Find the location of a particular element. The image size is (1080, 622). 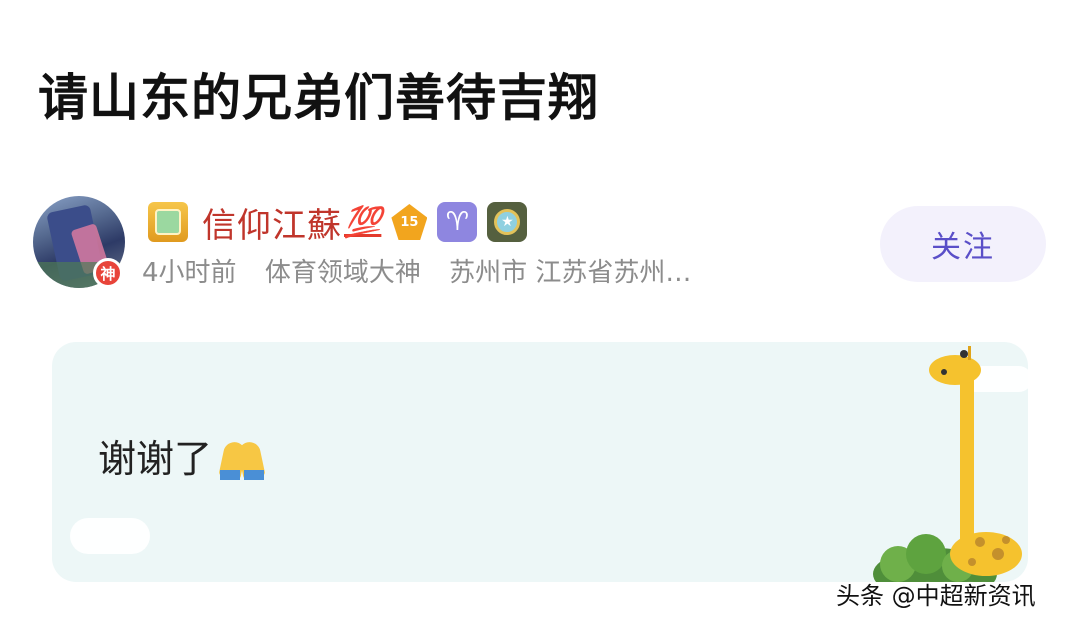

post-time: 4小时前 is located at coordinates (189, 273).